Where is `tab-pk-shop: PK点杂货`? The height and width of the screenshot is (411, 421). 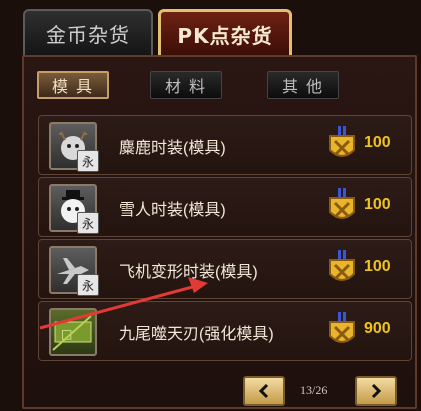
tab-pk-shop: PK点杂货 is located at coordinates (225, 34).